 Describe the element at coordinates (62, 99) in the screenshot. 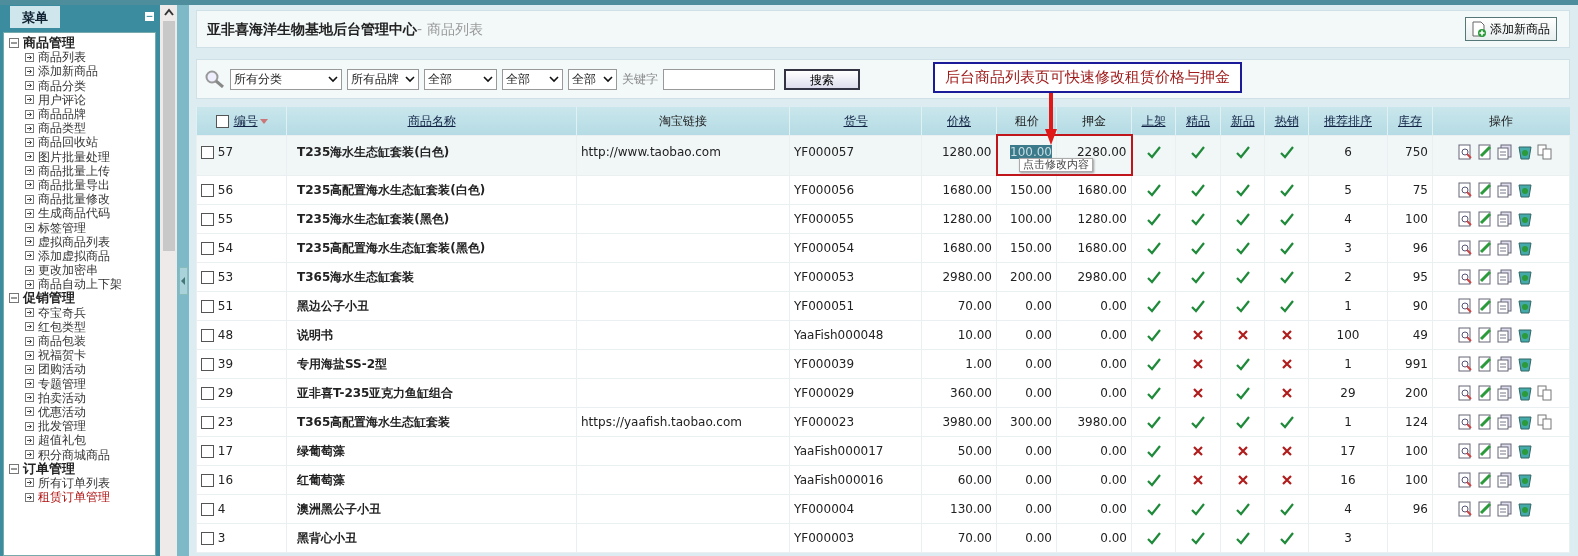

I see `menu-item: 用户评论` at that location.